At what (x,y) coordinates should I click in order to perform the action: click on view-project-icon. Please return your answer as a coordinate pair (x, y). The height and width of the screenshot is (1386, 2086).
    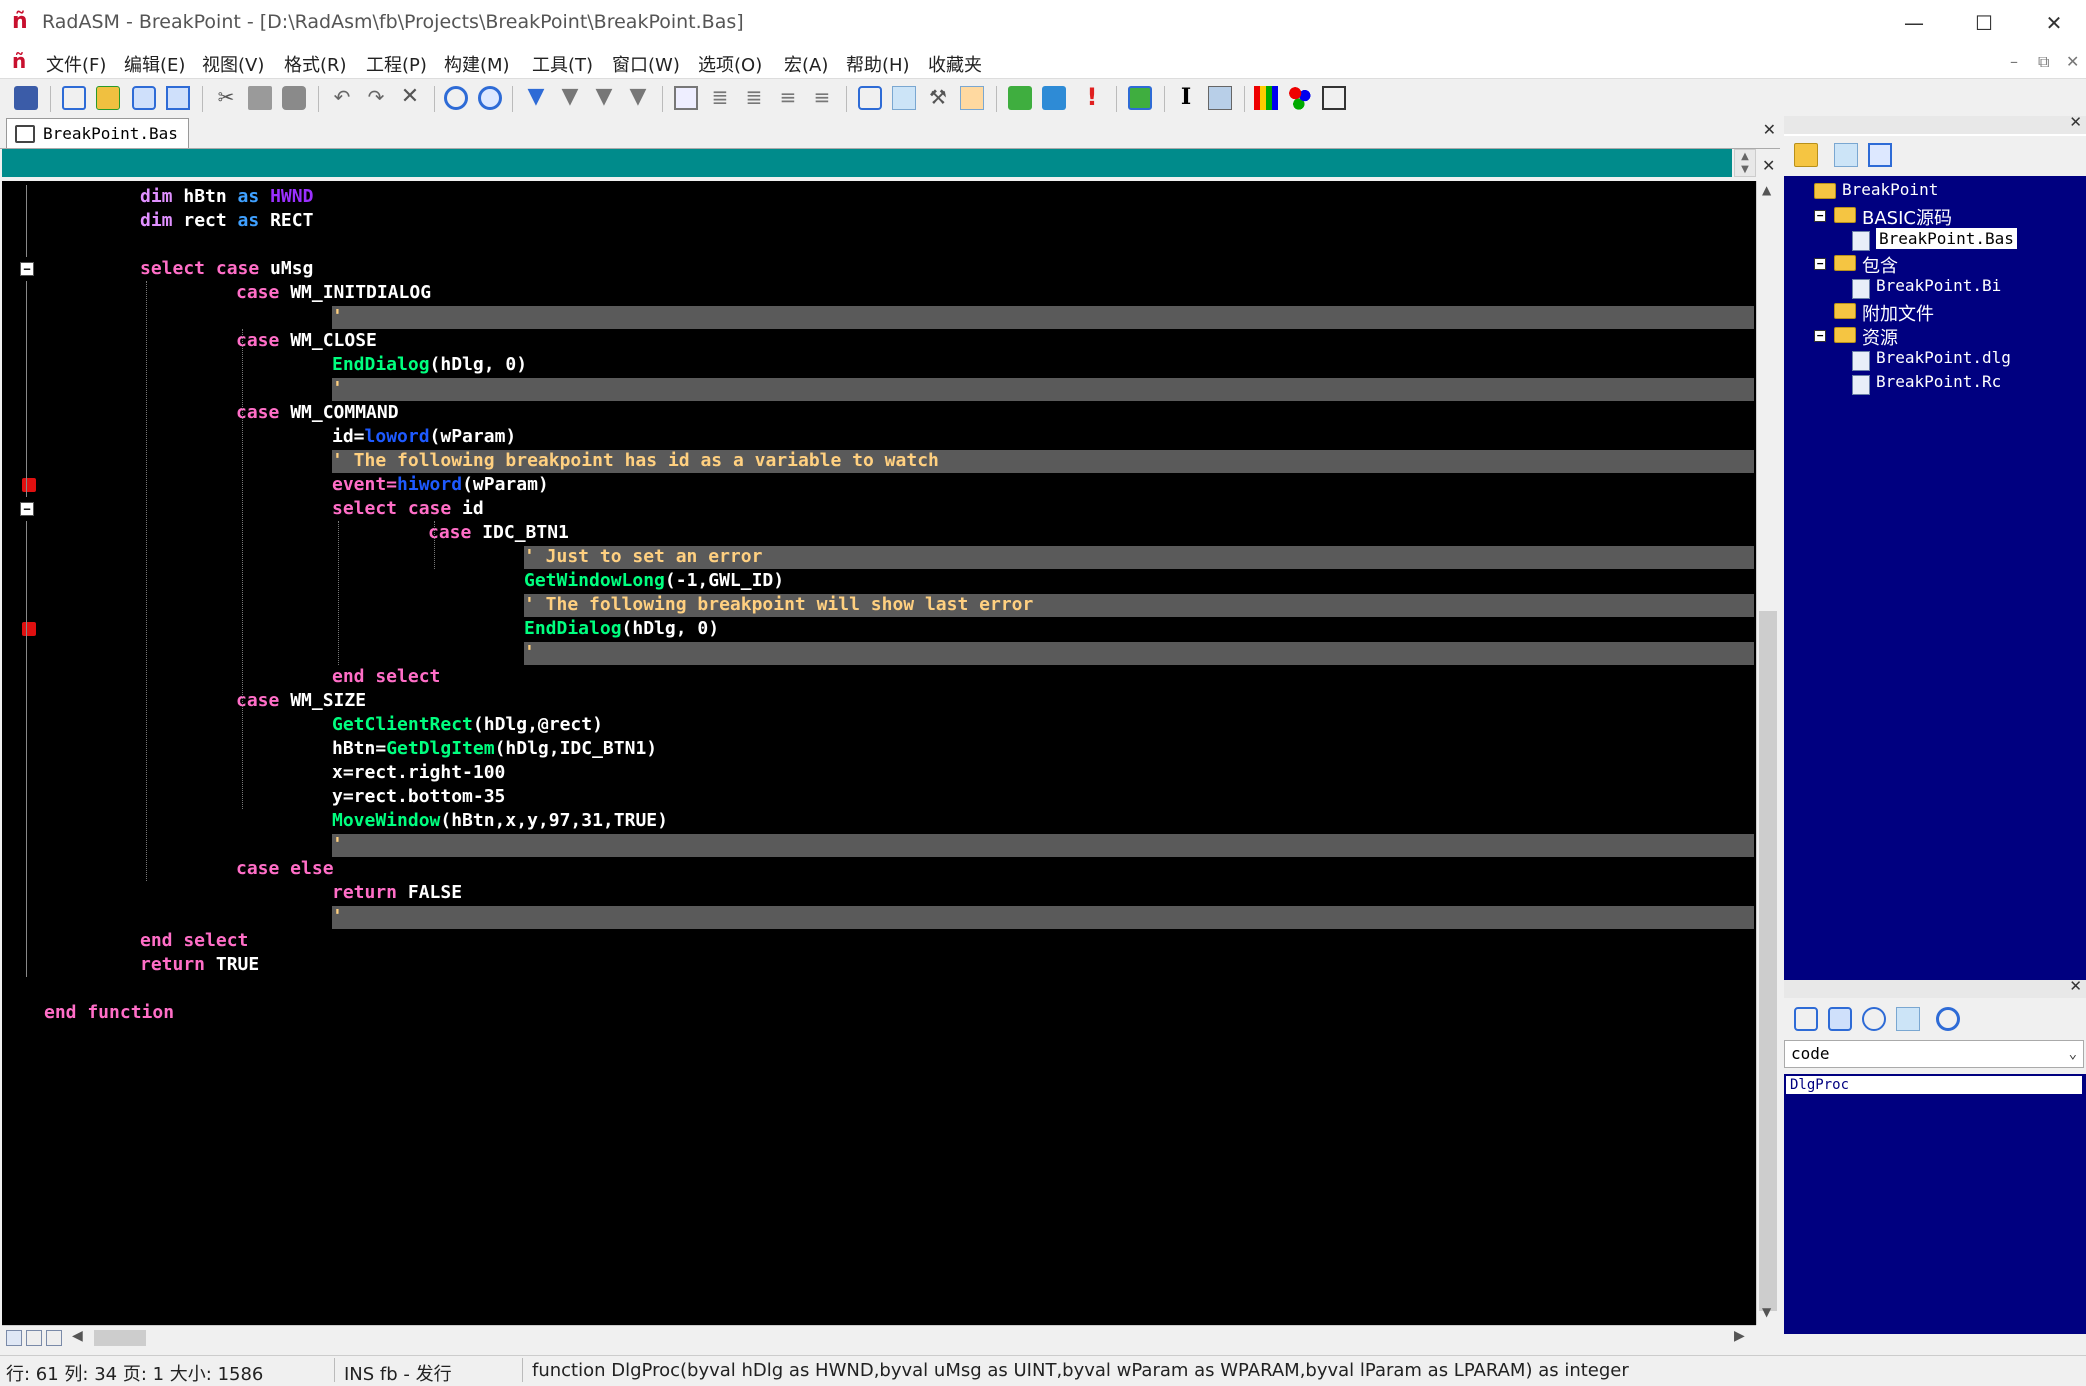
    Looking at the image, I should click on (904, 98).